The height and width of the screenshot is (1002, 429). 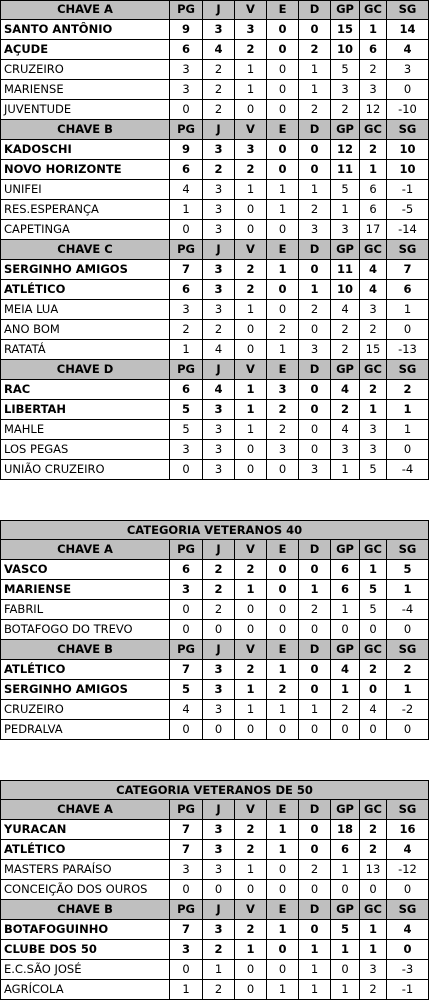 I want to click on team-row: PEDRALVA 0 0 0 0 0 0 0 0, so click(x=214, y=730).